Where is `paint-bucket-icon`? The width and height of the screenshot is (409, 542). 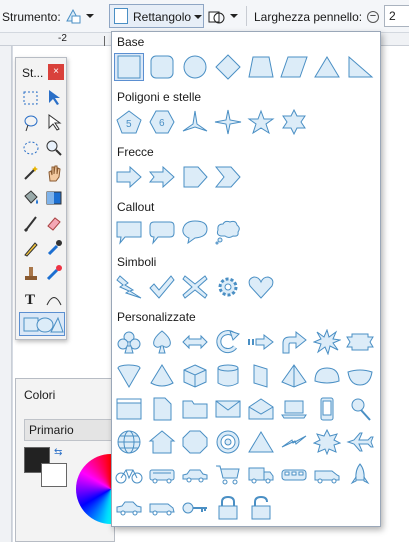
paint-bucket-icon is located at coordinates (31, 198).